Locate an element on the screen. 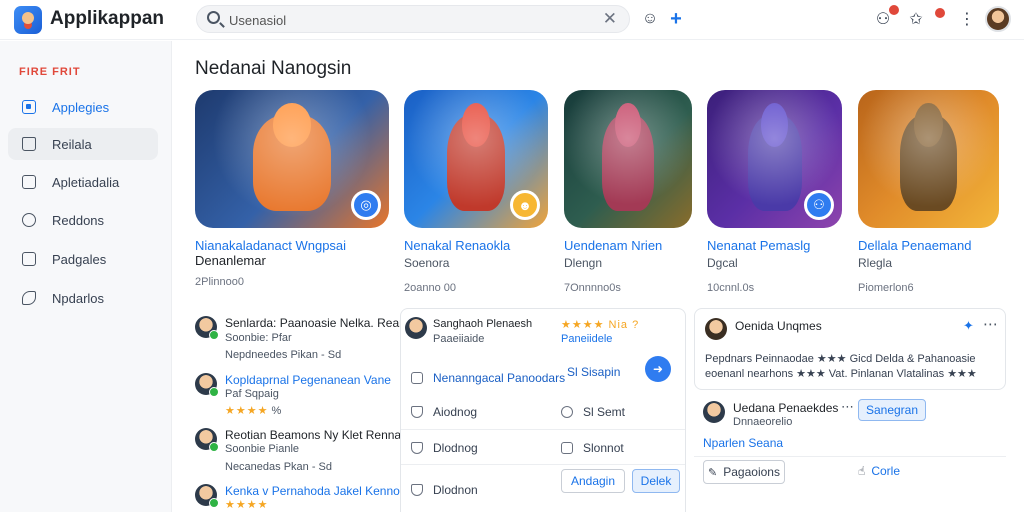  post-title: Reotian Beamons Ny Klet Renna is located at coordinates (313, 435).